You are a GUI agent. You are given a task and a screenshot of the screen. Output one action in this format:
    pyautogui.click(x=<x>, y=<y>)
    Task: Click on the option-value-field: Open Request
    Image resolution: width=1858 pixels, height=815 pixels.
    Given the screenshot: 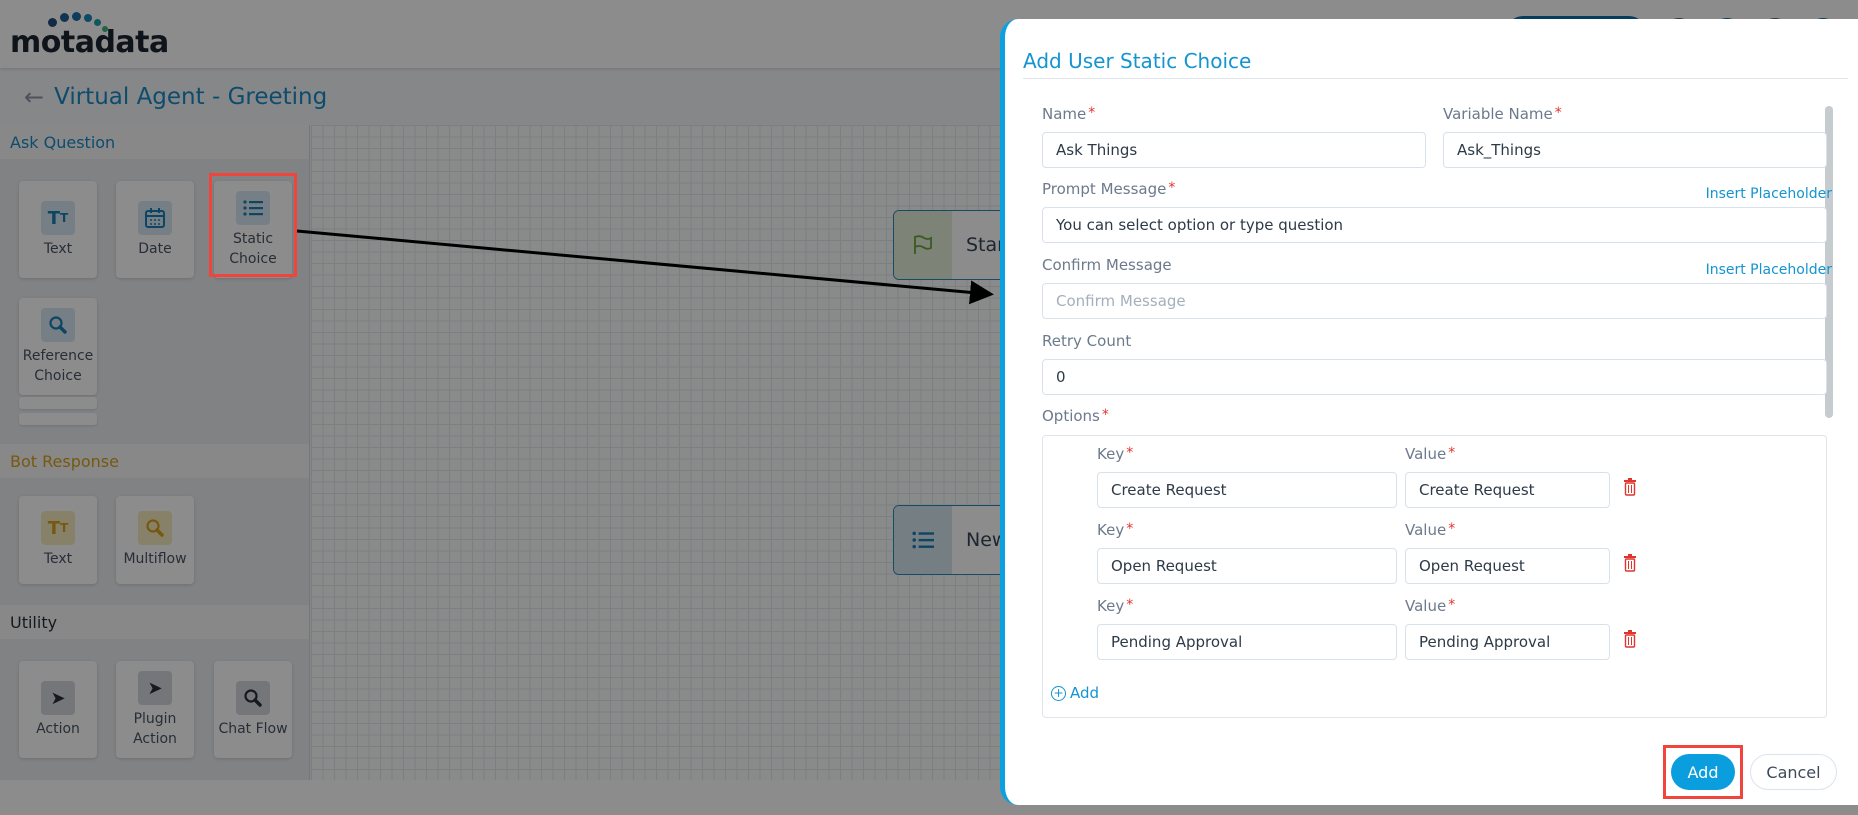 What is the action you would take?
    pyautogui.click(x=1507, y=566)
    